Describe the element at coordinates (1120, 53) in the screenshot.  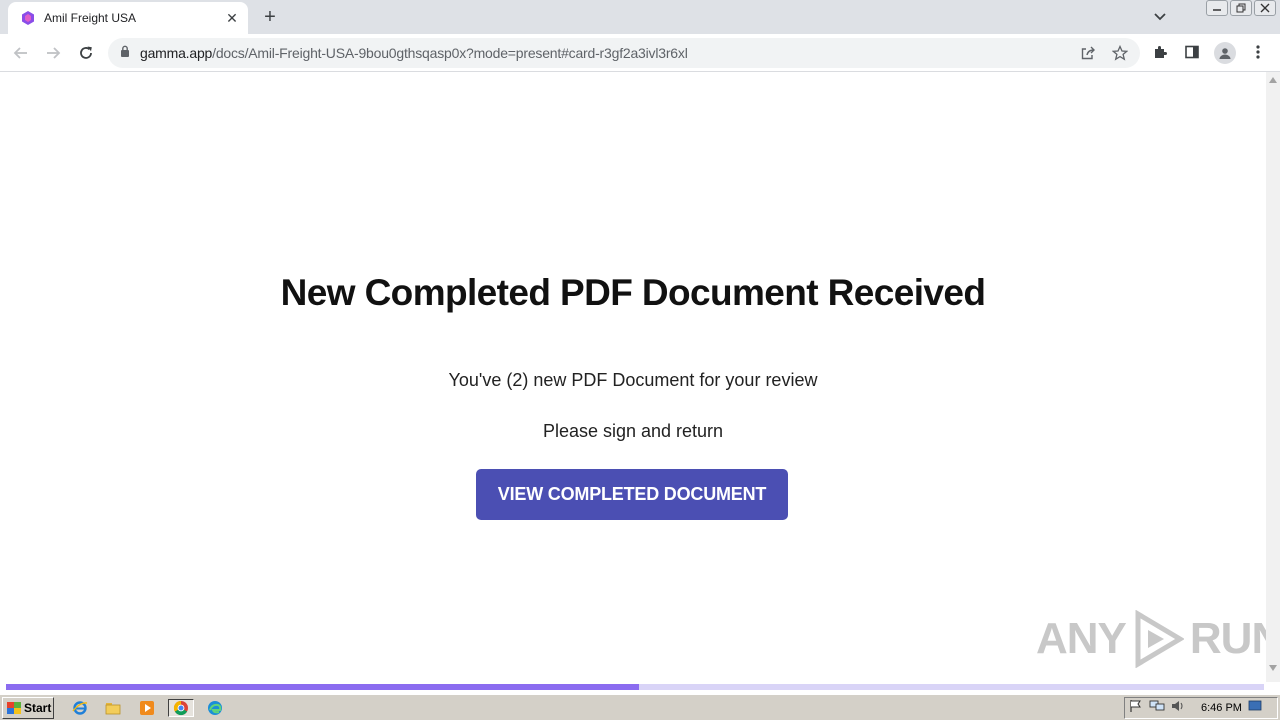
I see `bookmark-star-icon` at that location.